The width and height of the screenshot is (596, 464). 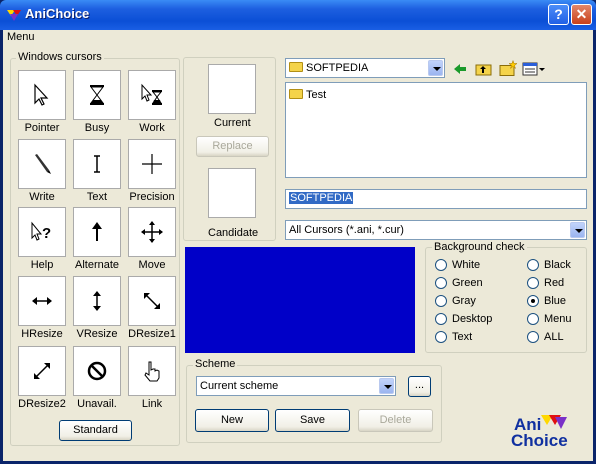 I want to click on cursor-label: Pointer, so click(x=42, y=128).